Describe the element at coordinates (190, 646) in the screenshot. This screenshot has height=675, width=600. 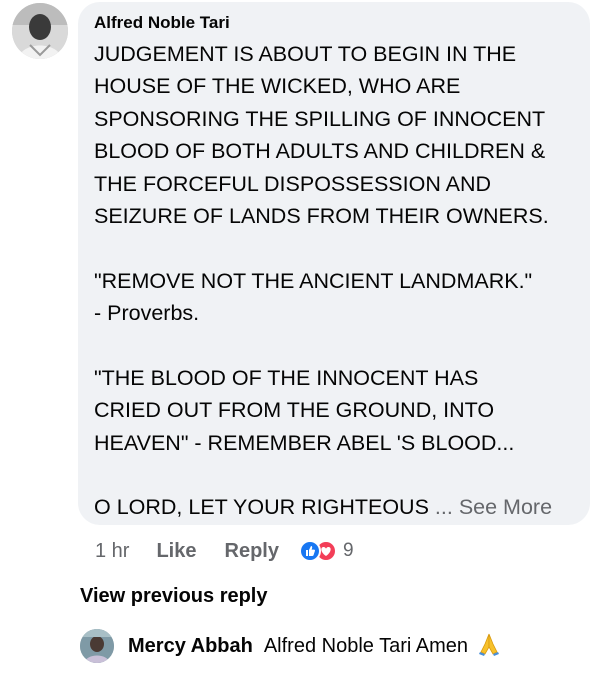
I see `reply-author-name: Mercy Abbah` at that location.